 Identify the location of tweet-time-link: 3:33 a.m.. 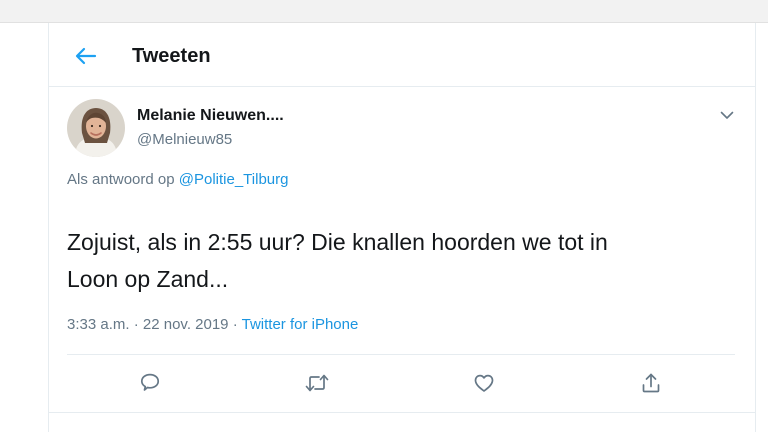
(98, 324).